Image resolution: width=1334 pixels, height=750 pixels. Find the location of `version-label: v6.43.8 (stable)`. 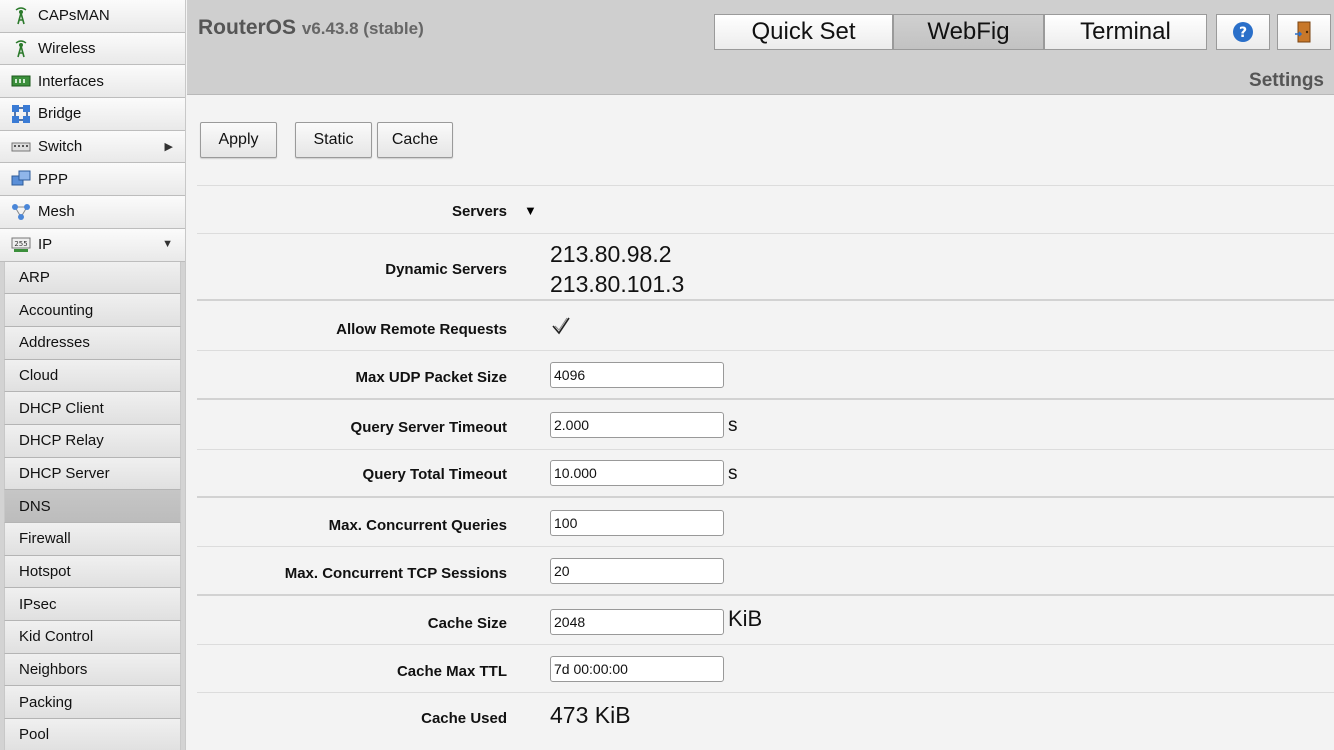

version-label: v6.43.8 (stable) is located at coordinates (362, 28).